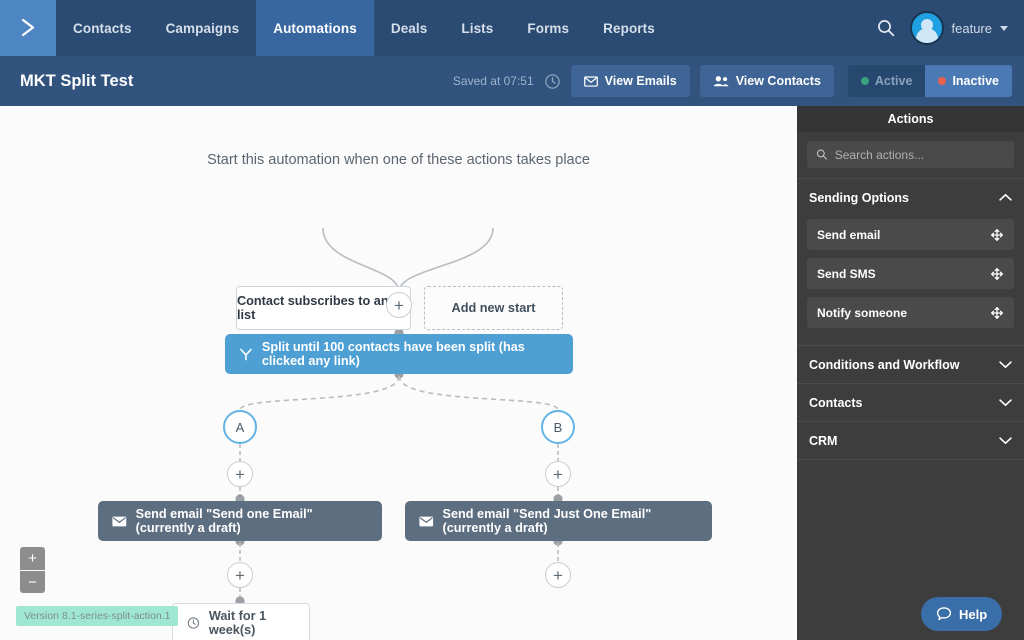  Describe the element at coordinates (493, 81) in the screenshot. I see `saved-status: Saved at 07:51` at that location.